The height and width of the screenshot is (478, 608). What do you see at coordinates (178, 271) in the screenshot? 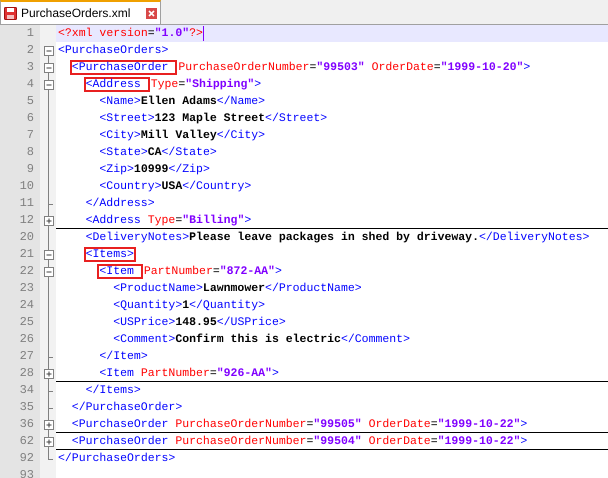
I see `code-token: PartNumber` at bounding box center [178, 271].